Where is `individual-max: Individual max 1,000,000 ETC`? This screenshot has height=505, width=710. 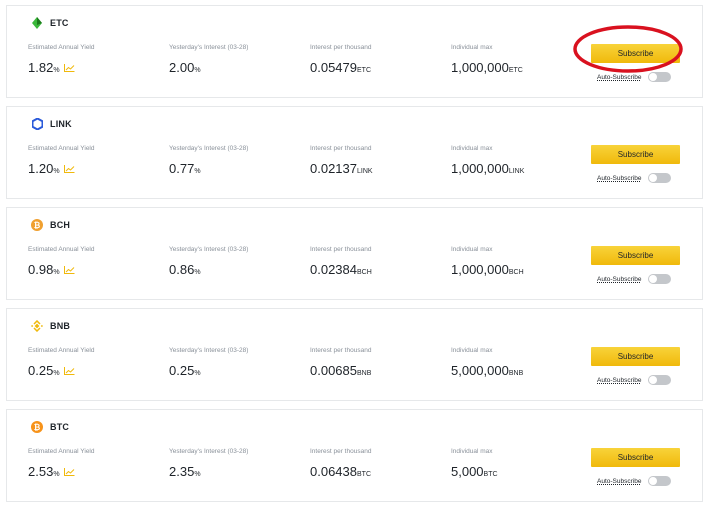
individual-max: Individual max 1,000,000 ETC is located at coordinates (487, 59).